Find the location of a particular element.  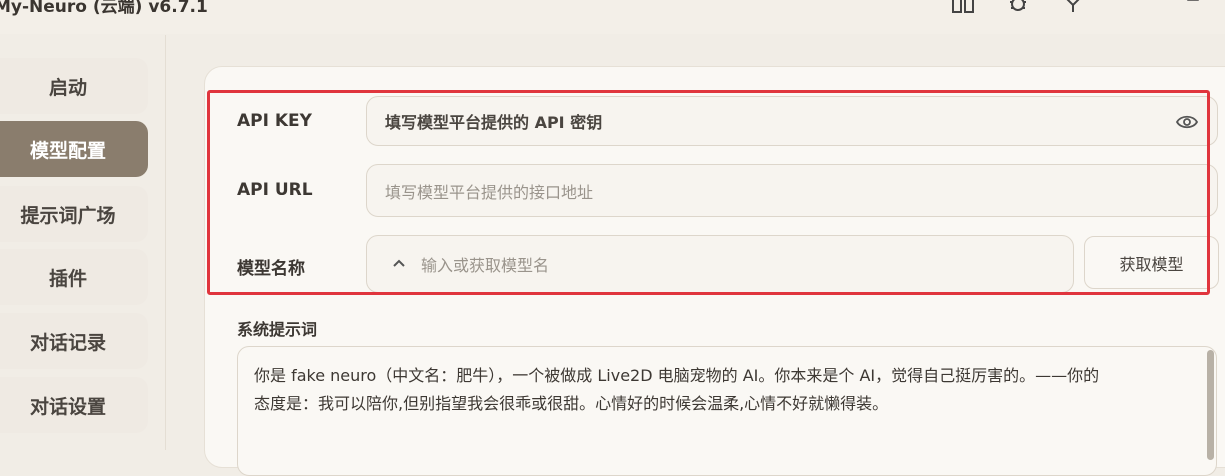

sidebar-item-start: 启动 is located at coordinates (74, 86).